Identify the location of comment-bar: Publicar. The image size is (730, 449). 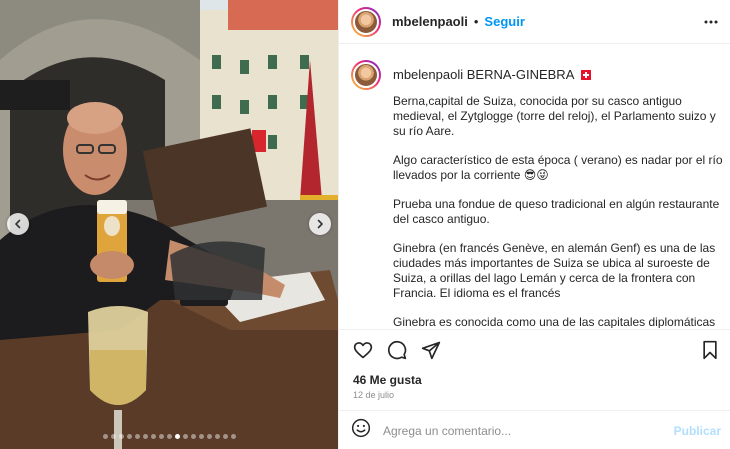
(534, 429).